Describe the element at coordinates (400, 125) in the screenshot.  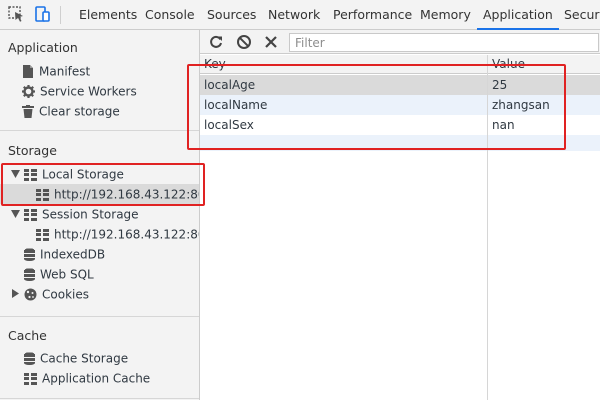
I see `table-row: localSex nan` at that location.